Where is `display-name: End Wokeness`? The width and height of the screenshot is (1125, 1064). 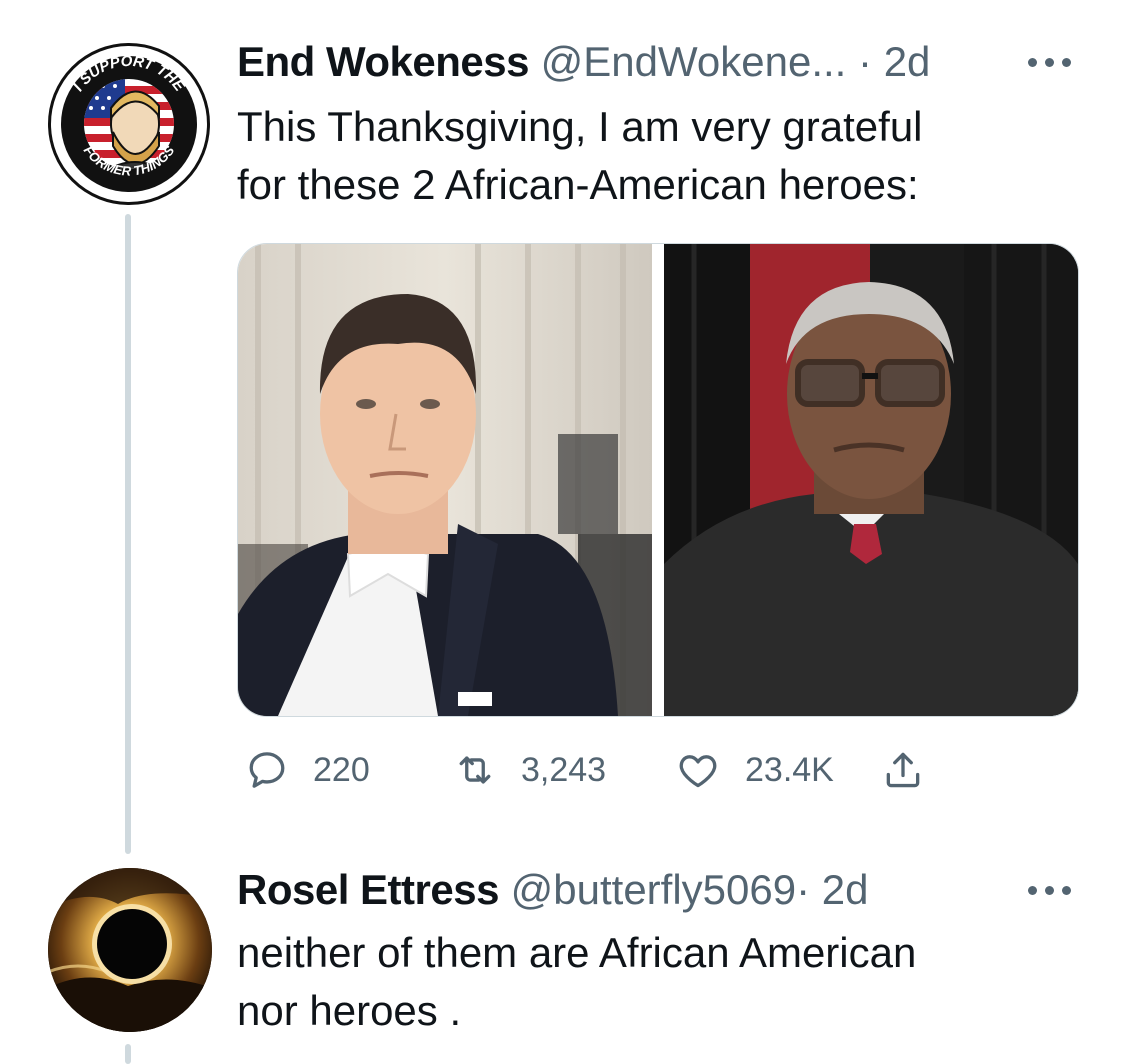
display-name: End Wokeness is located at coordinates (383, 61).